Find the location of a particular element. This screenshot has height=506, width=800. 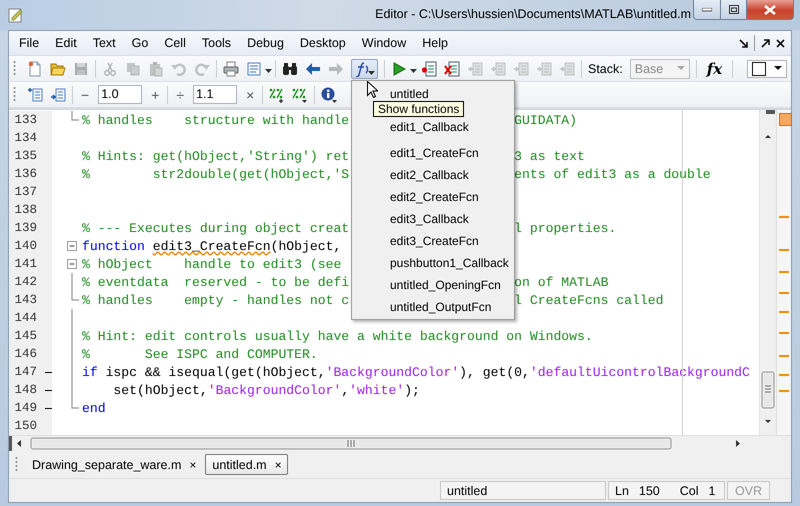

restore-icon is located at coordinates (733, 9).